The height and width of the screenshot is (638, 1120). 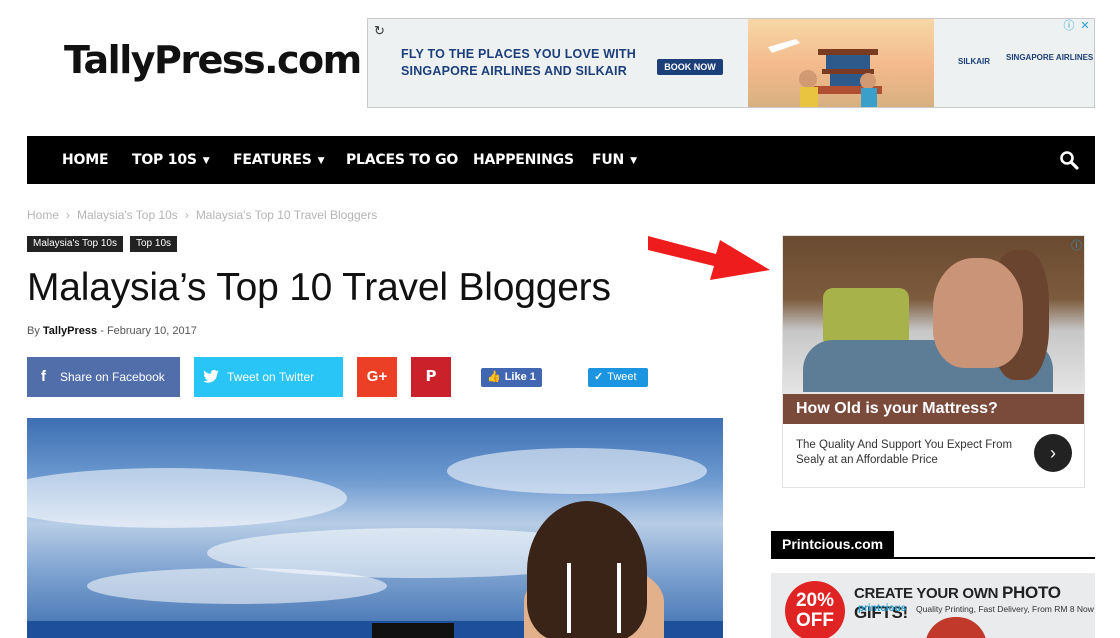 I want to click on nav-top10s: TOP 10S ▼, so click(x=171, y=160).